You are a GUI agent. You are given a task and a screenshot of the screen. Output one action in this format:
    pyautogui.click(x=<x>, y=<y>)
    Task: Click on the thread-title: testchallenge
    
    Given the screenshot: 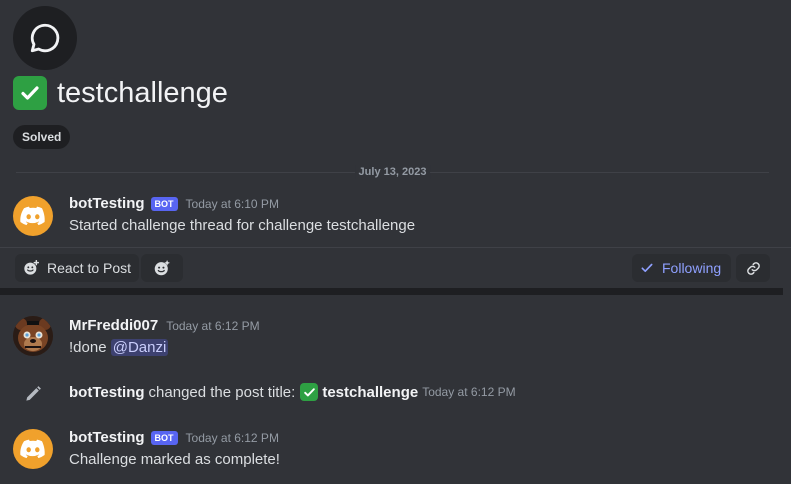 What is the action you would take?
    pyautogui.click(x=120, y=93)
    